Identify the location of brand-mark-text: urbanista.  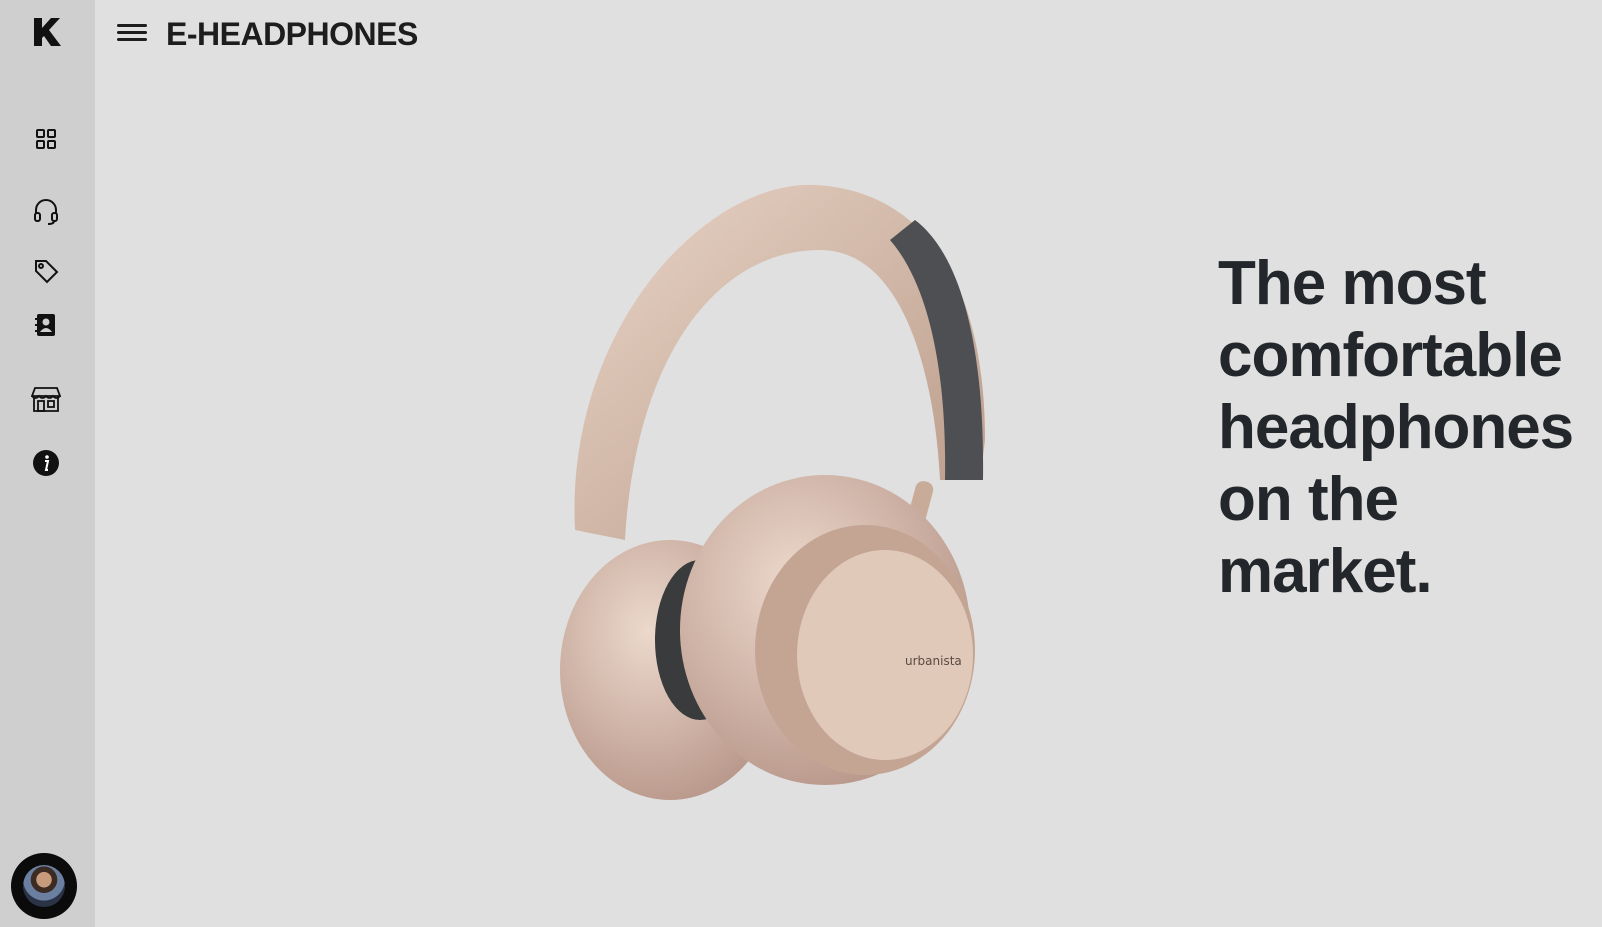
(933, 661).